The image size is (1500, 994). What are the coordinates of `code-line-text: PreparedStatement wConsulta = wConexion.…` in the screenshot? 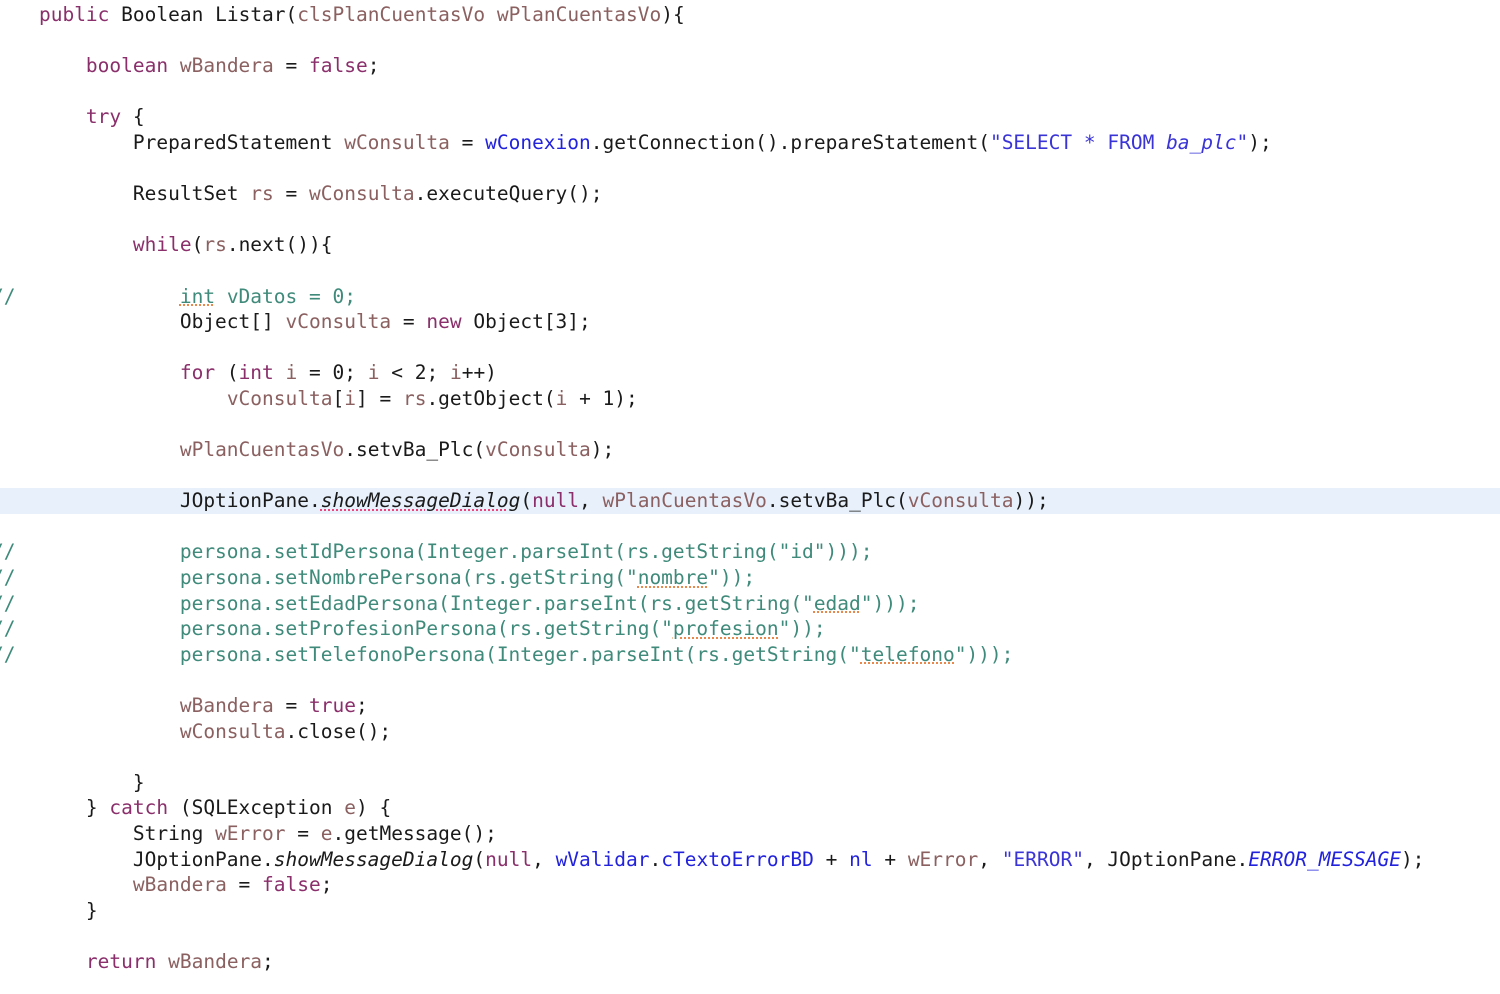 It's located at (636, 142).